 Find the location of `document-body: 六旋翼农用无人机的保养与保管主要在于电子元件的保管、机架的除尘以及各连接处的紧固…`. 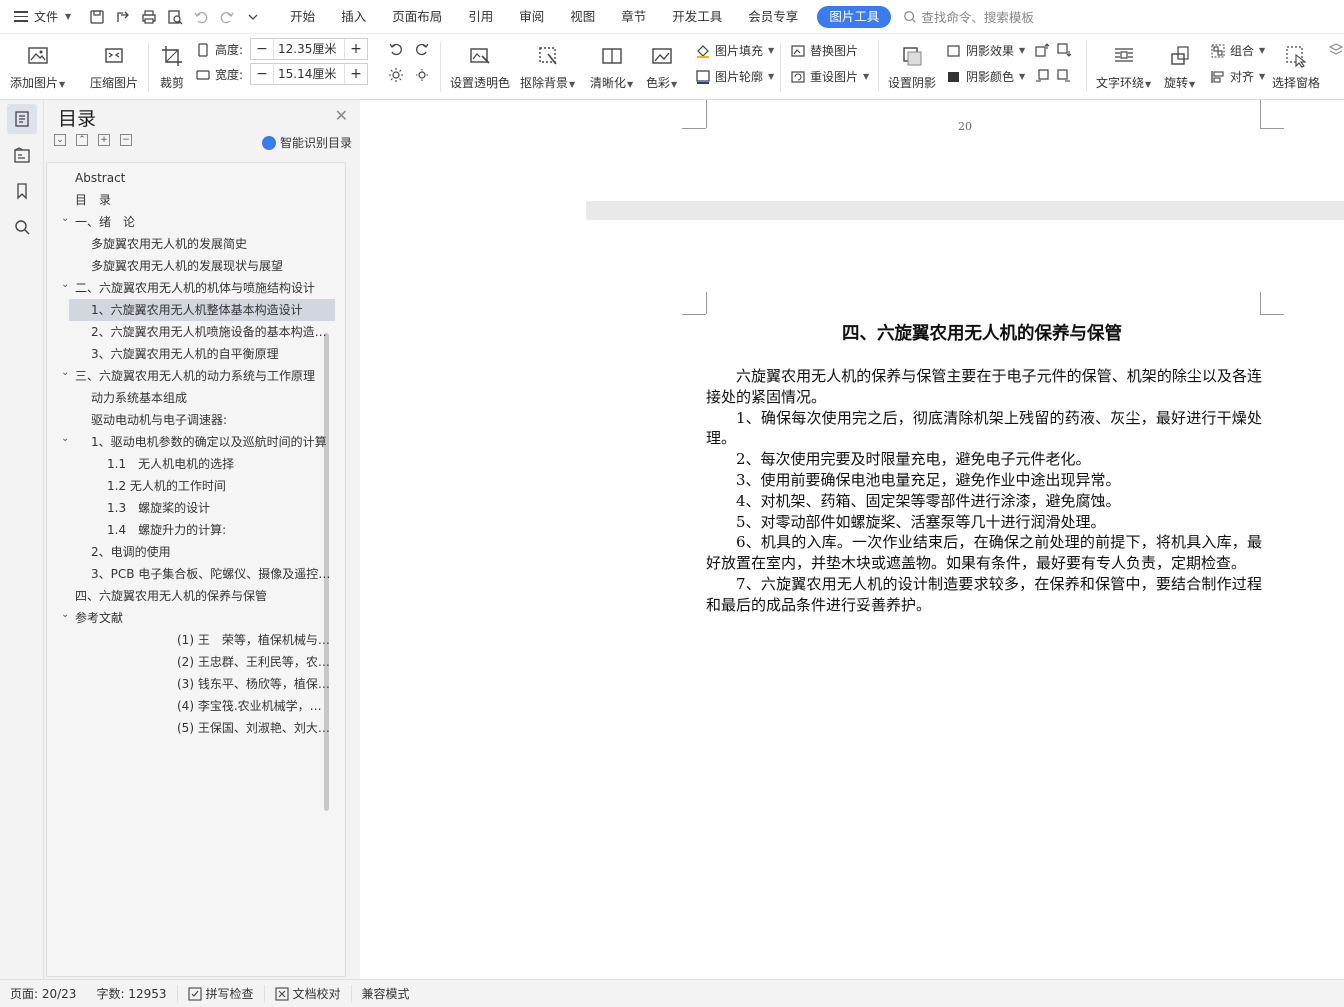

document-body: 六旋翼农用无人机的保养与保管主要在于电子元件的保管、机架的除尘以及各连接处的紧固… is located at coordinates (984, 491).